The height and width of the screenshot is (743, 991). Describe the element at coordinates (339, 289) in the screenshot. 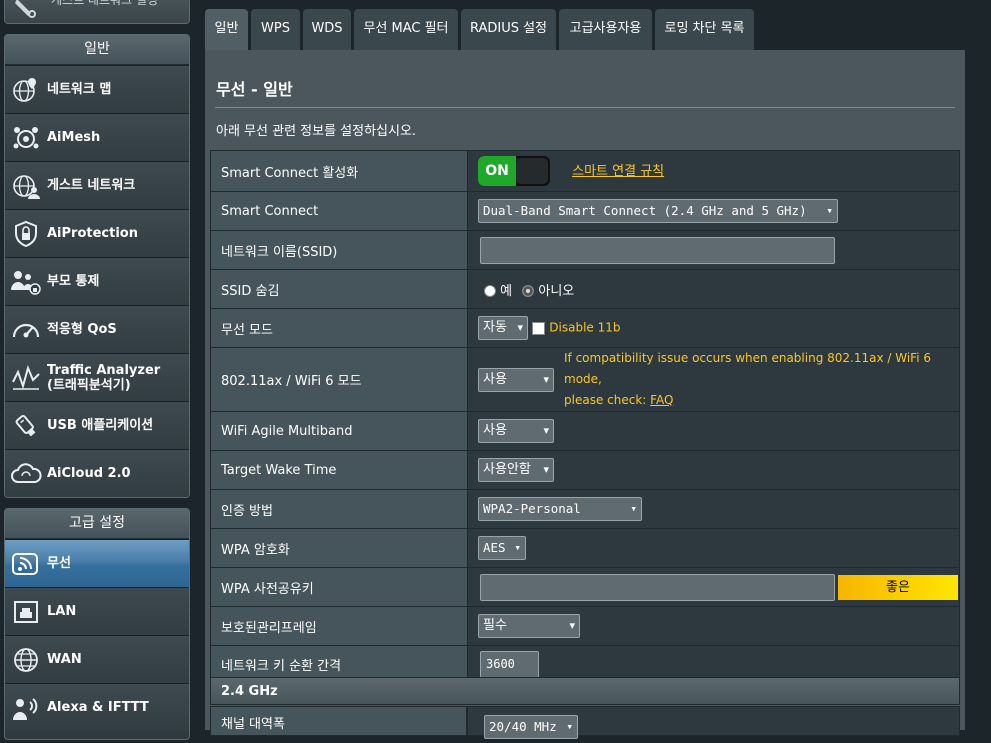

I see `row-label: SSID 숨김` at that location.